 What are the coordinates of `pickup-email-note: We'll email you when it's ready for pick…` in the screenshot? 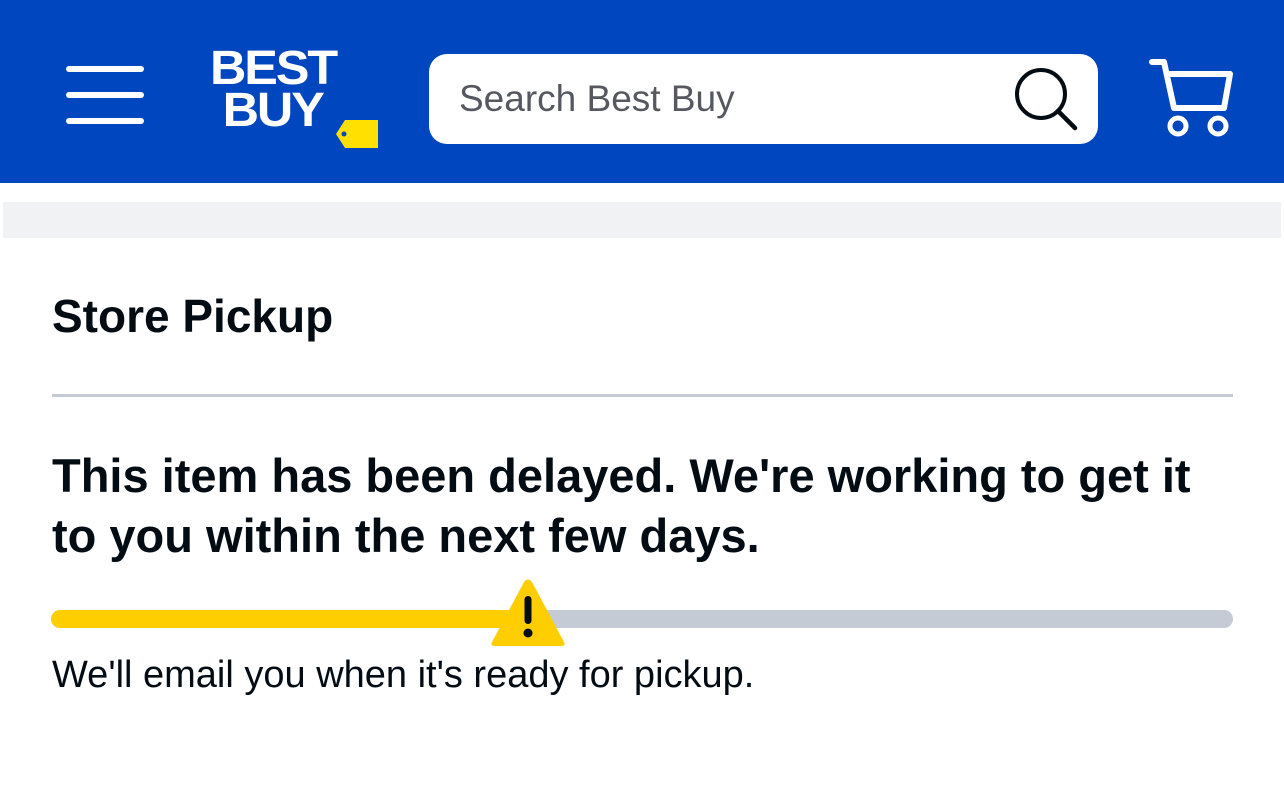 It's located at (403, 675).